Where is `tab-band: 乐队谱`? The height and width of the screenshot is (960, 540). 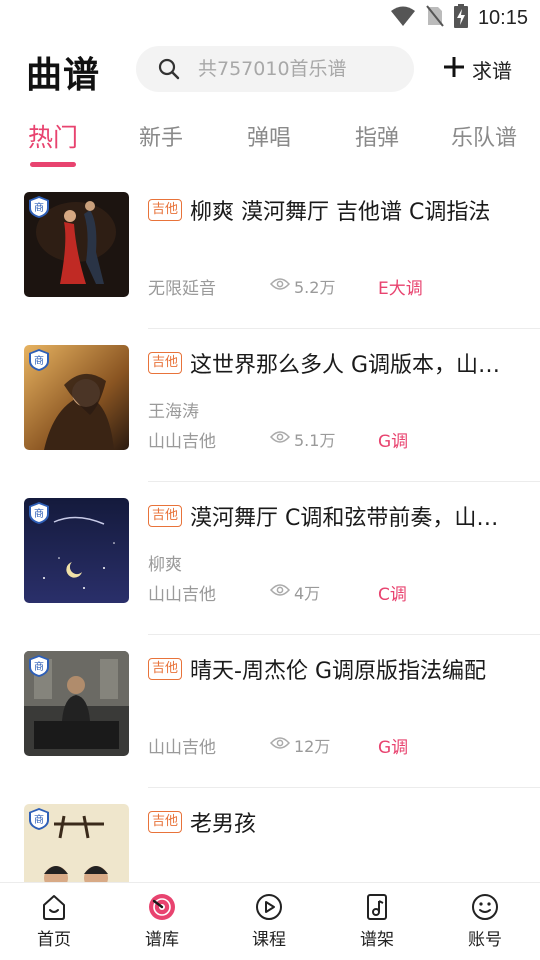
tab-band: 乐队谱 is located at coordinates (484, 136).